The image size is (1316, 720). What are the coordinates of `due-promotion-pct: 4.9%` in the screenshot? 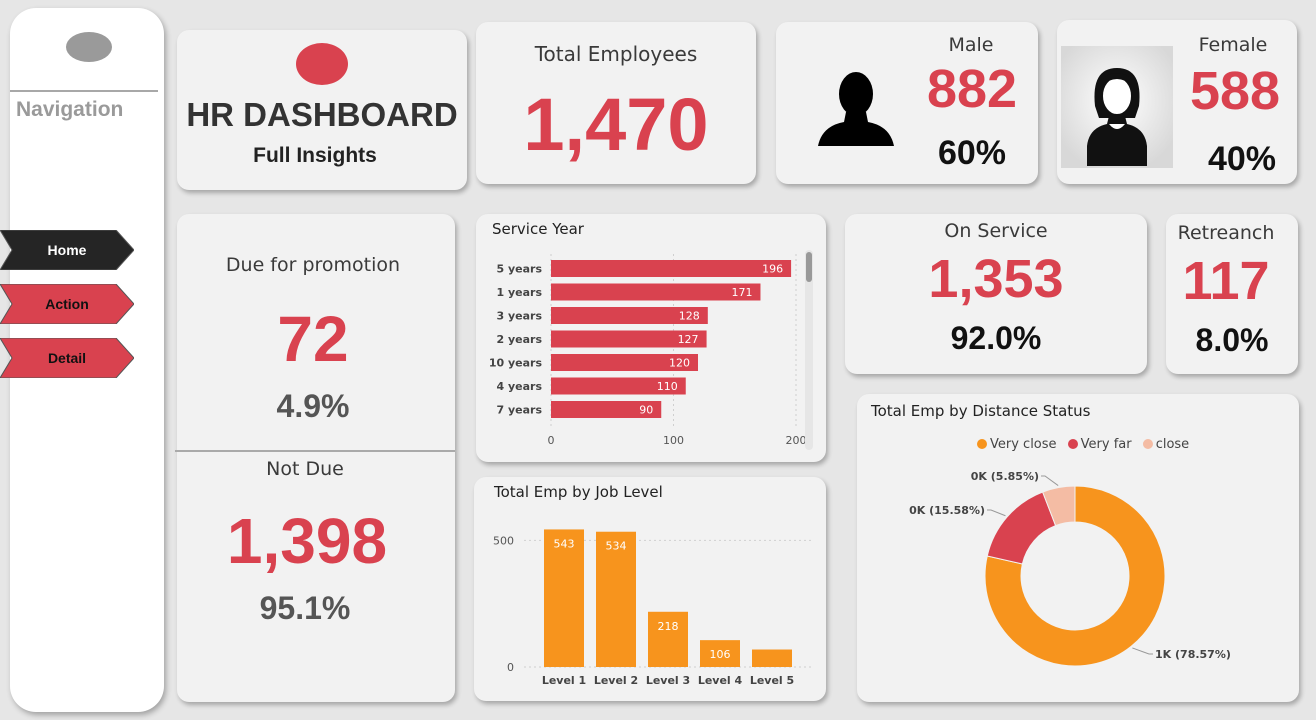 It's located at (313, 406).